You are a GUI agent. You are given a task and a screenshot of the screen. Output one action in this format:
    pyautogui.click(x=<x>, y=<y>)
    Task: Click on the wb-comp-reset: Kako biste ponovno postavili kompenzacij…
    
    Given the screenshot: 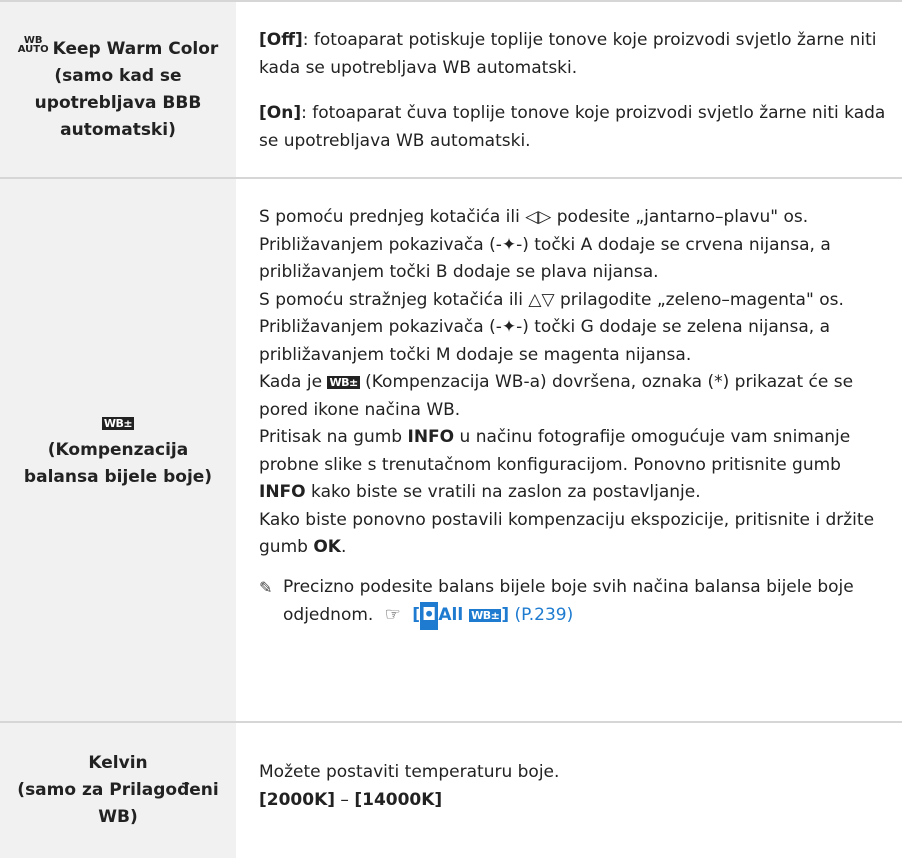 What is the action you would take?
    pyautogui.click(x=567, y=533)
    